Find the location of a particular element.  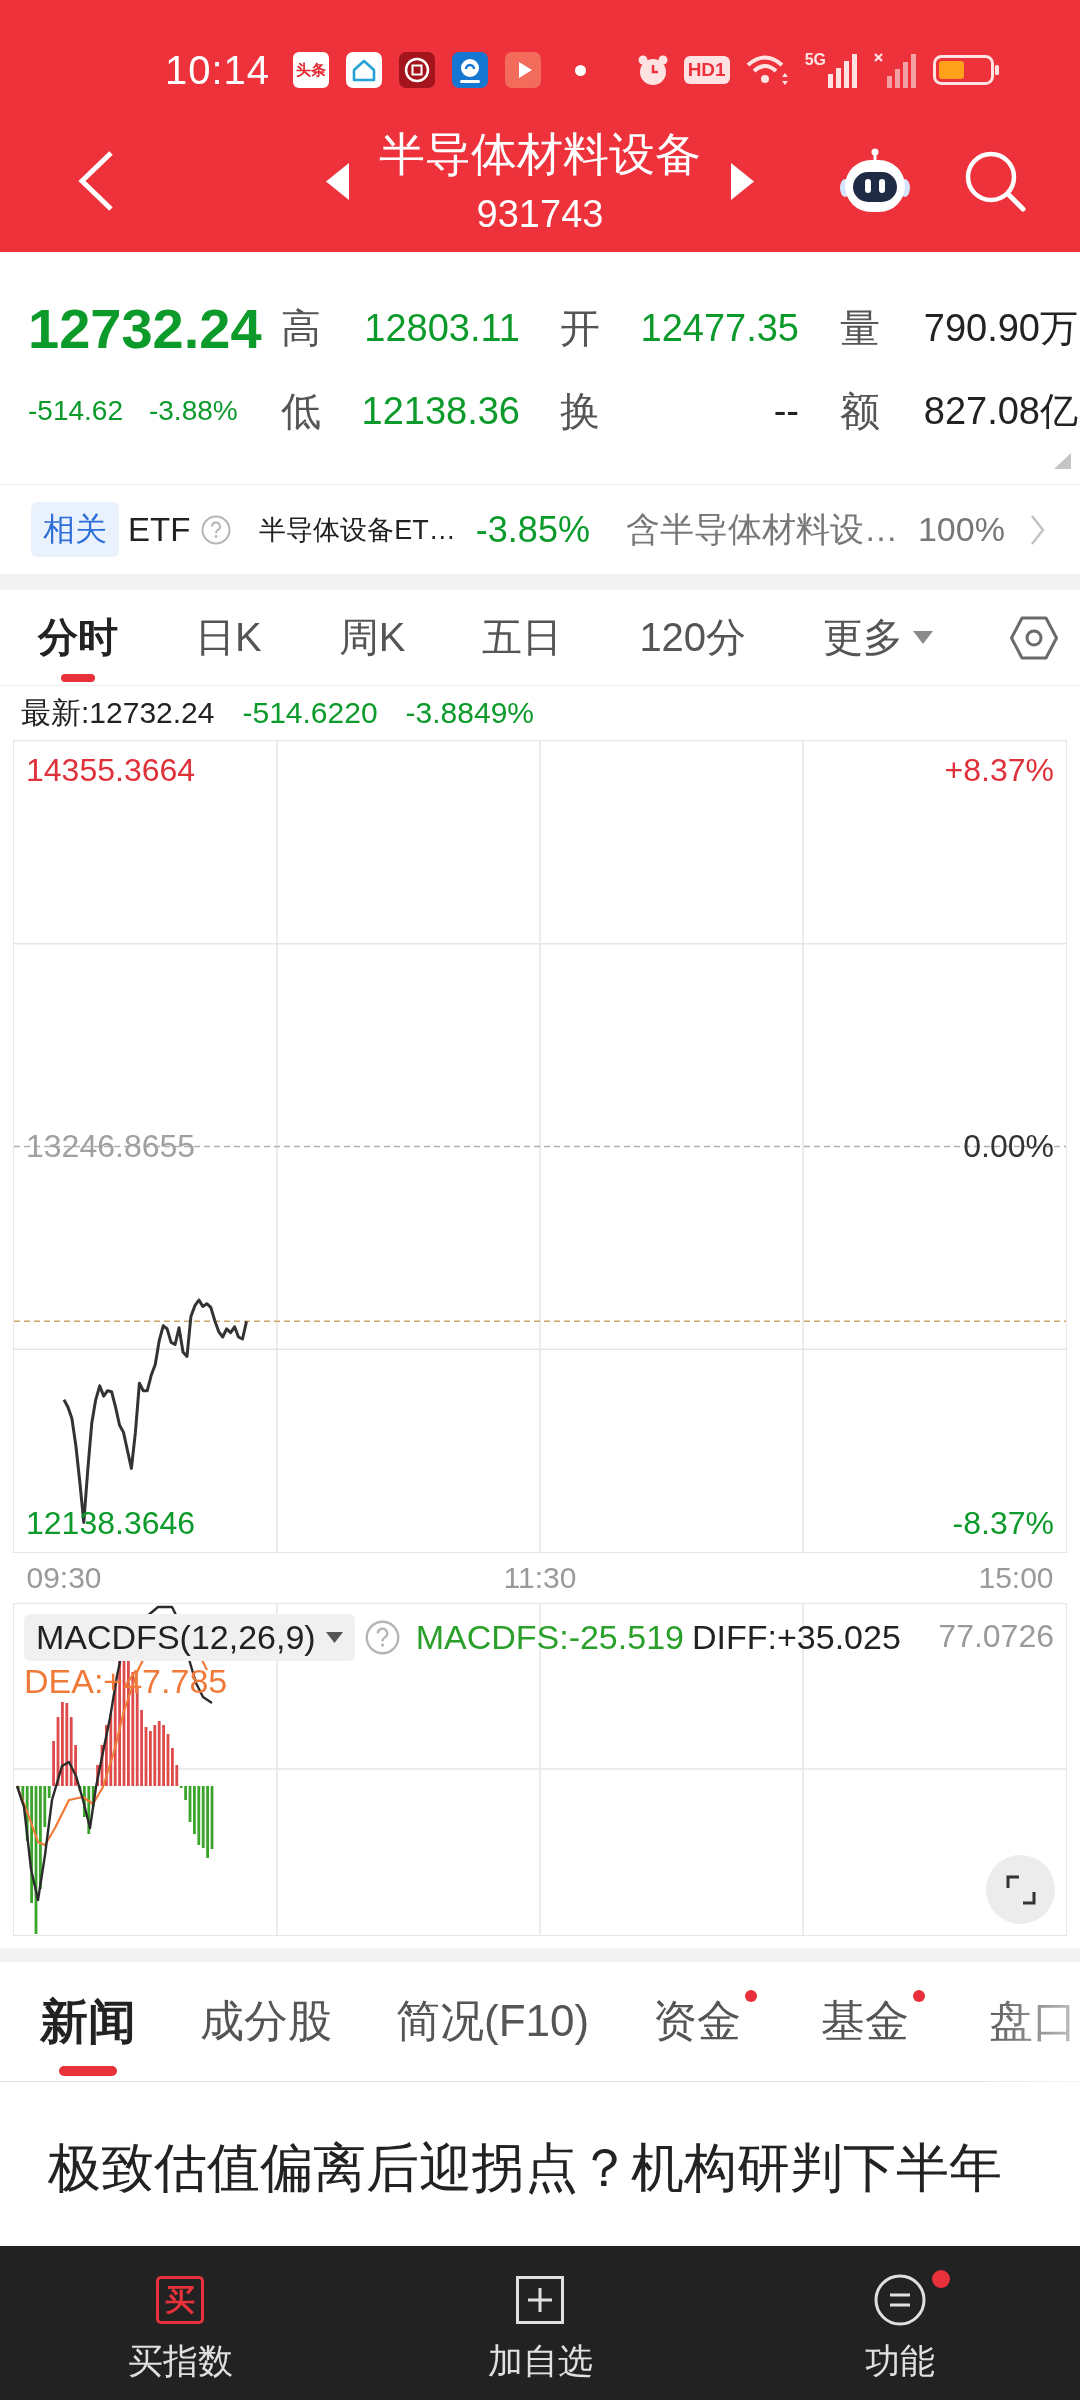

network-type-label: 5G is located at coordinates (815, 60).